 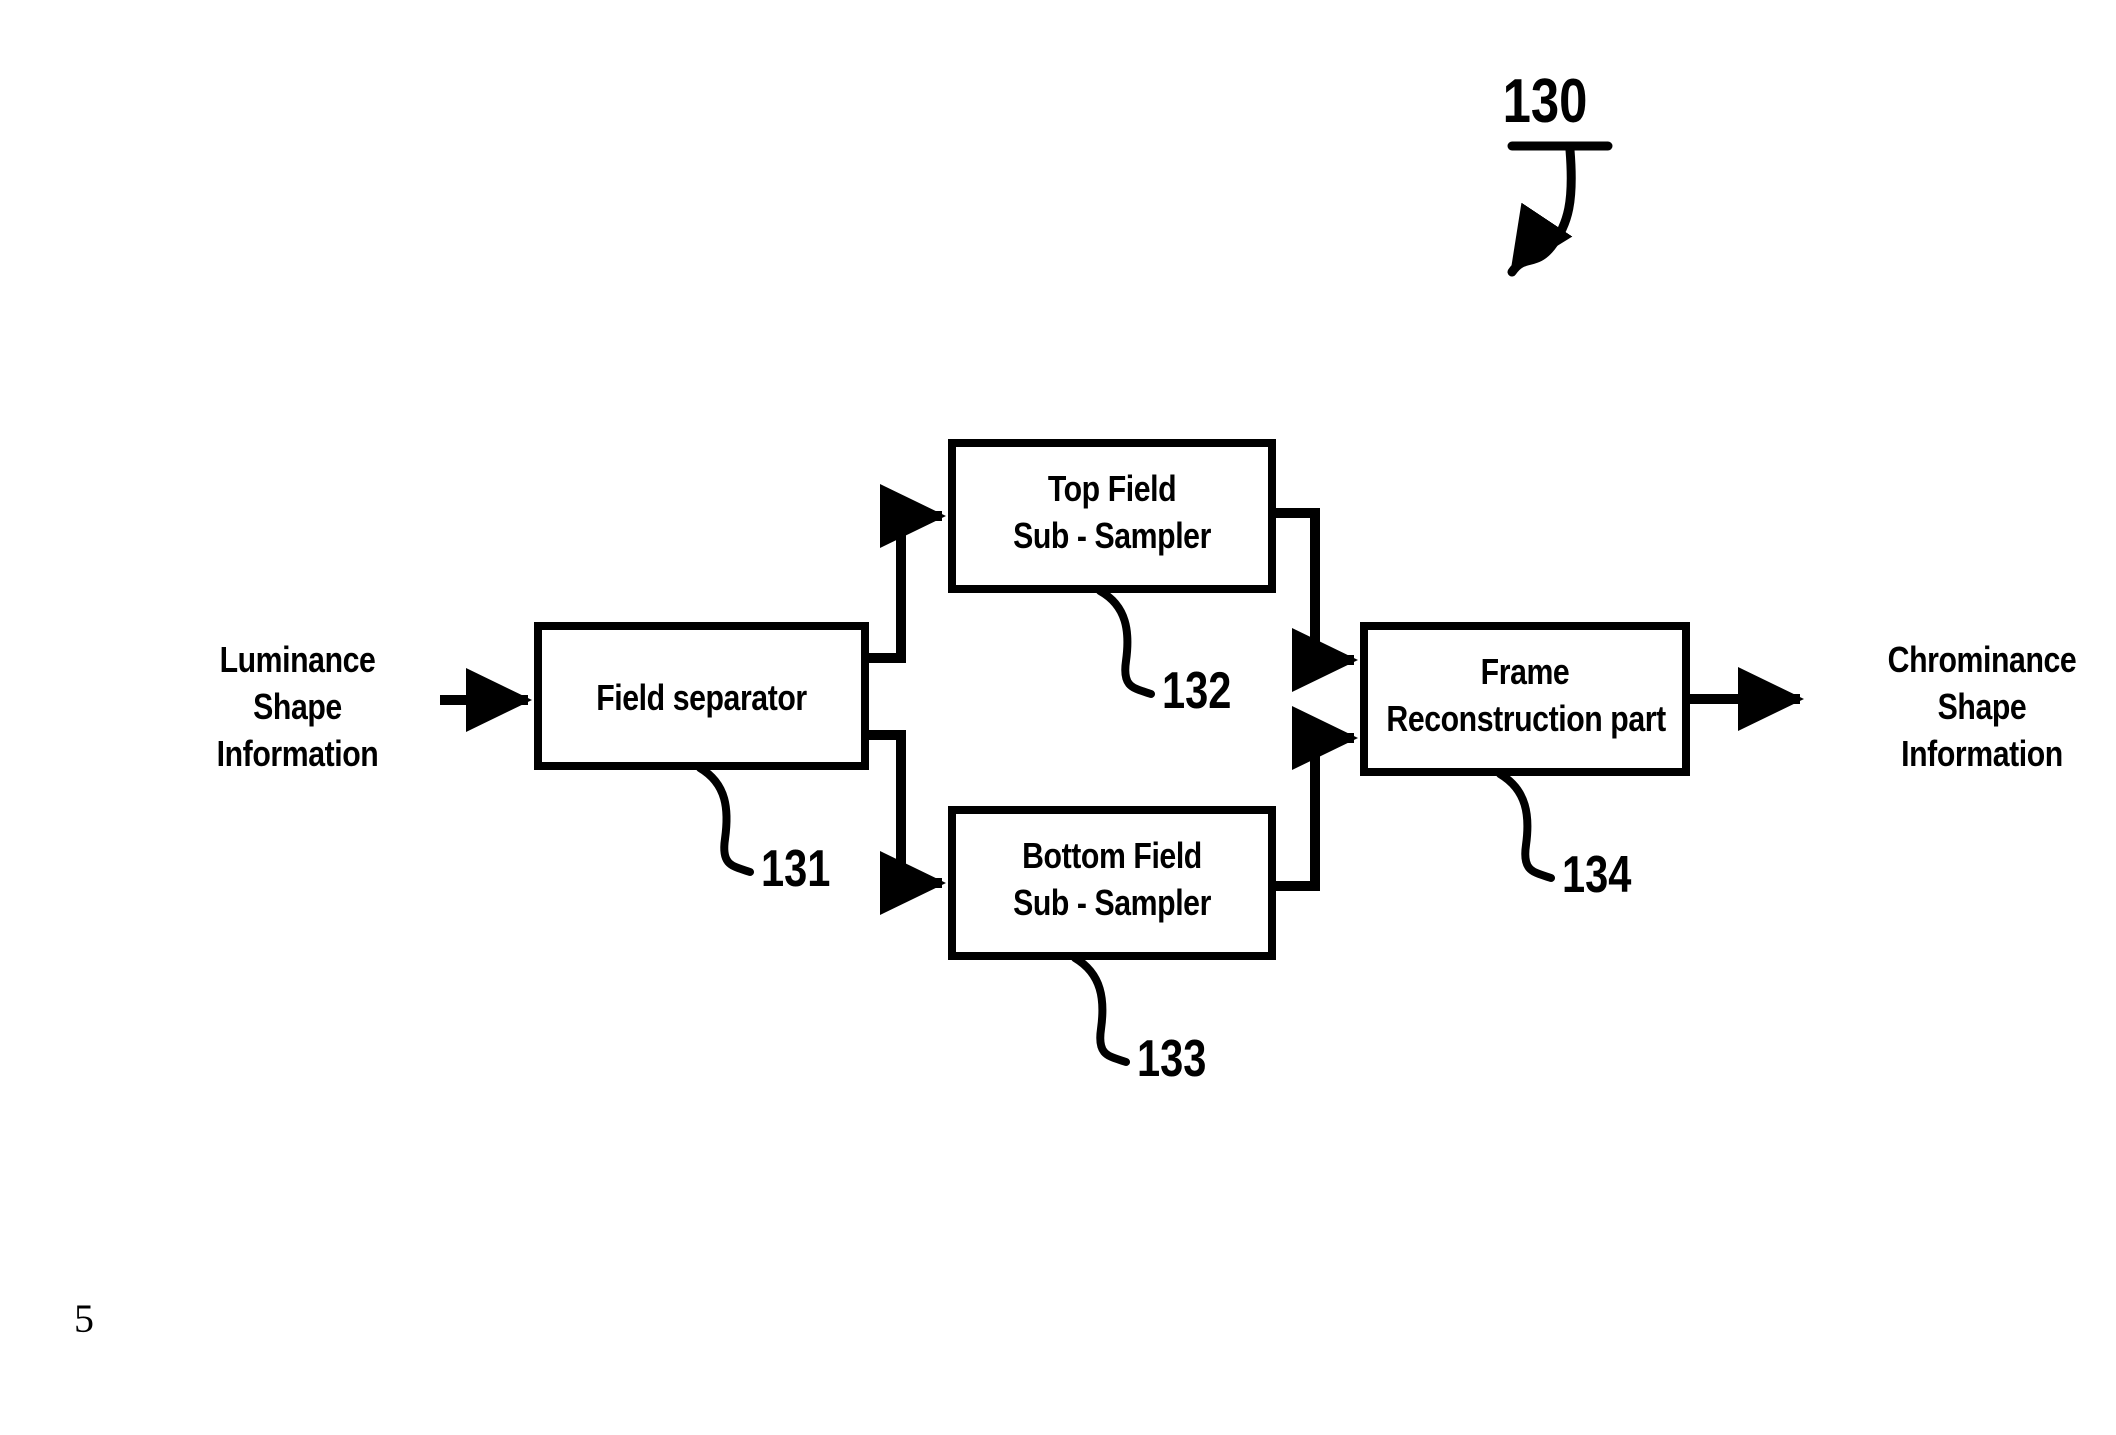 What do you see at coordinates (1982, 706) in the screenshot?
I see `output-label-line-2: Shape` at bounding box center [1982, 706].